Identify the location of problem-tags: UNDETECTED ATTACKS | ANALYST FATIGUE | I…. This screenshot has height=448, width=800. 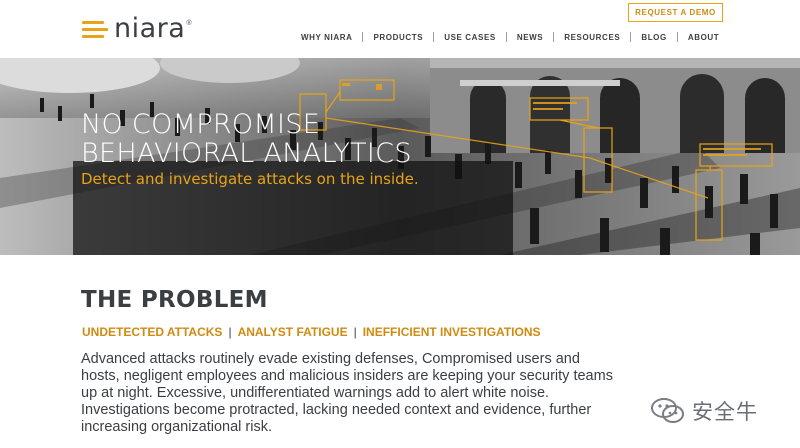
(311, 332).